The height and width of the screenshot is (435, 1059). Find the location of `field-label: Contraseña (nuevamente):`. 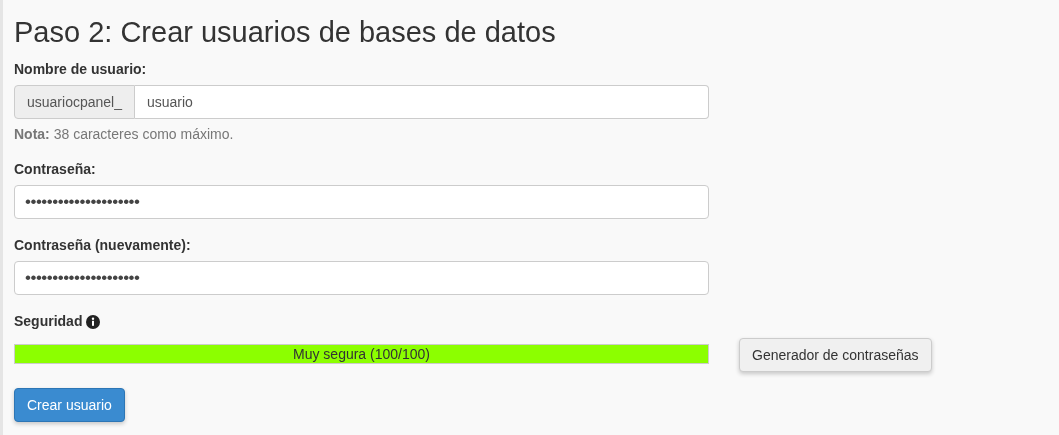

field-label: Contraseña (nuevamente): is located at coordinates (103, 245).